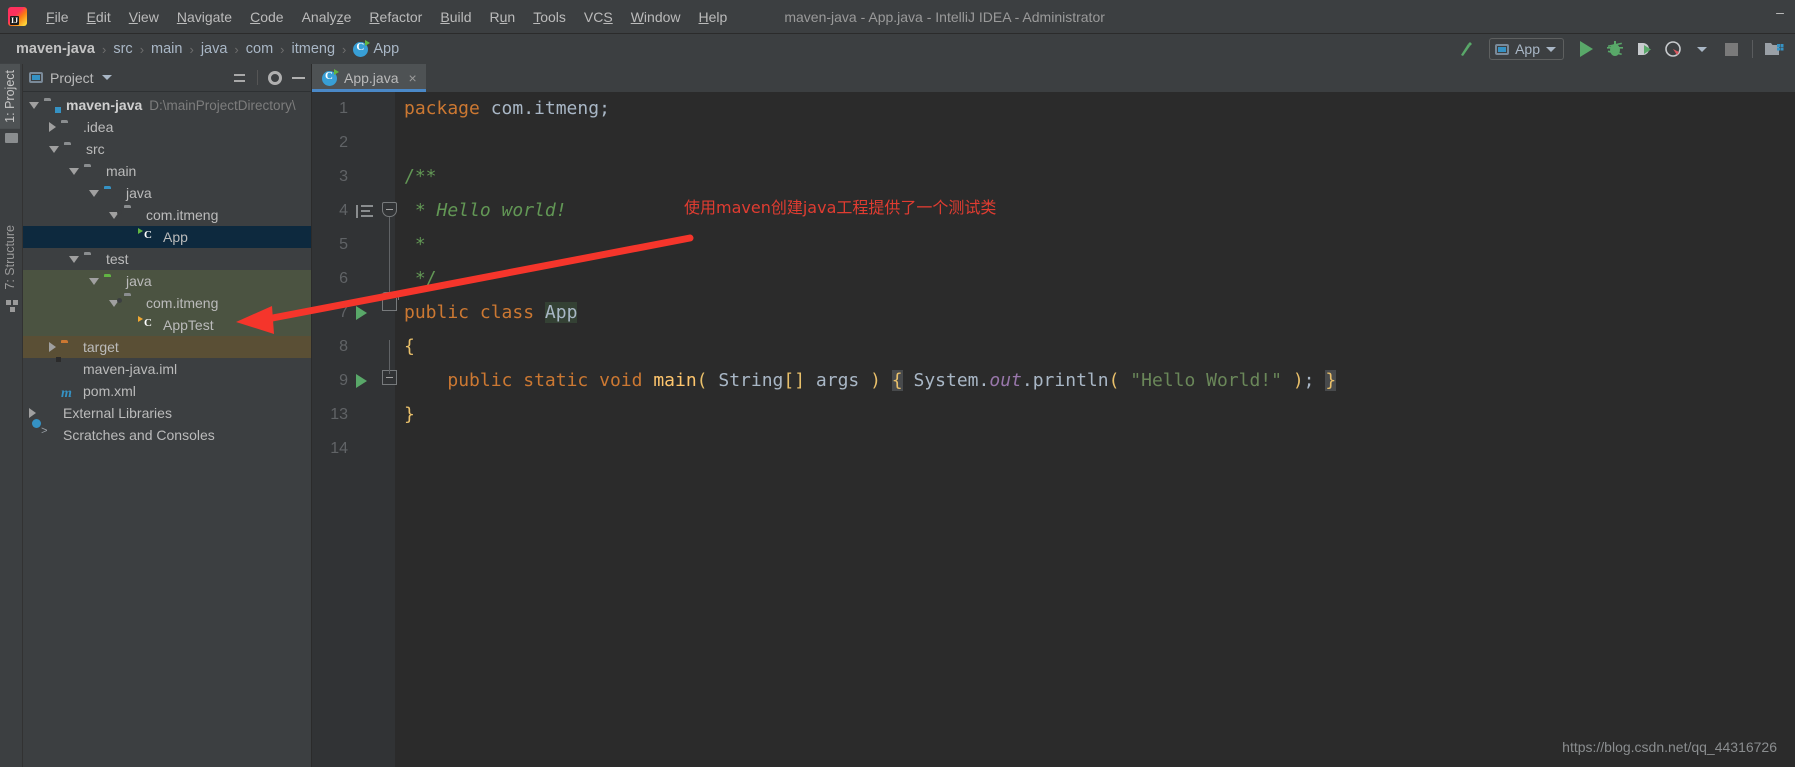 The image size is (1795, 767). What do you see at coordinates (167, 237) in the screenshot?
I see `tree-node-app: App` at bounding box center [167, 237].